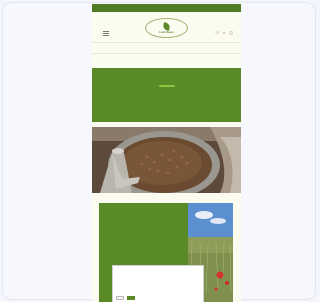  Describe the element at coordinates (106, 33) in the screenshot. I see `menu-icon` at that location.